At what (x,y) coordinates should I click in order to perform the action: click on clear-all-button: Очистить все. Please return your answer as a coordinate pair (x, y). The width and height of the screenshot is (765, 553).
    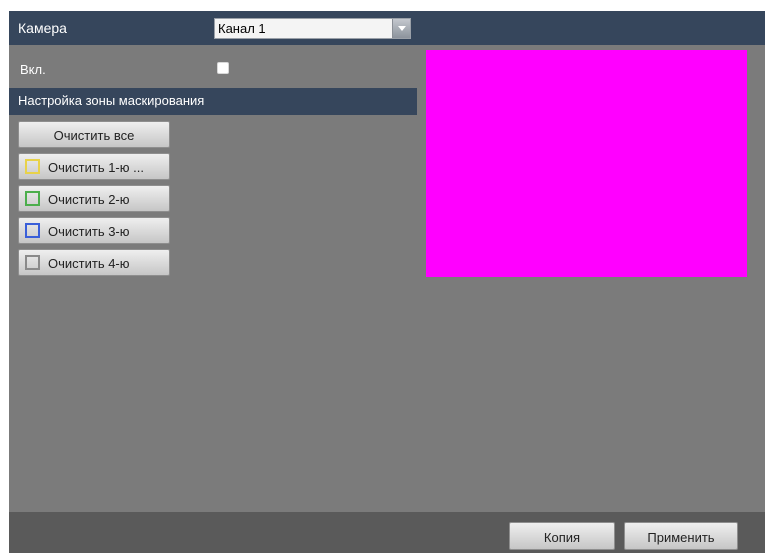
    Looking at the image, I should click on (94, 134).